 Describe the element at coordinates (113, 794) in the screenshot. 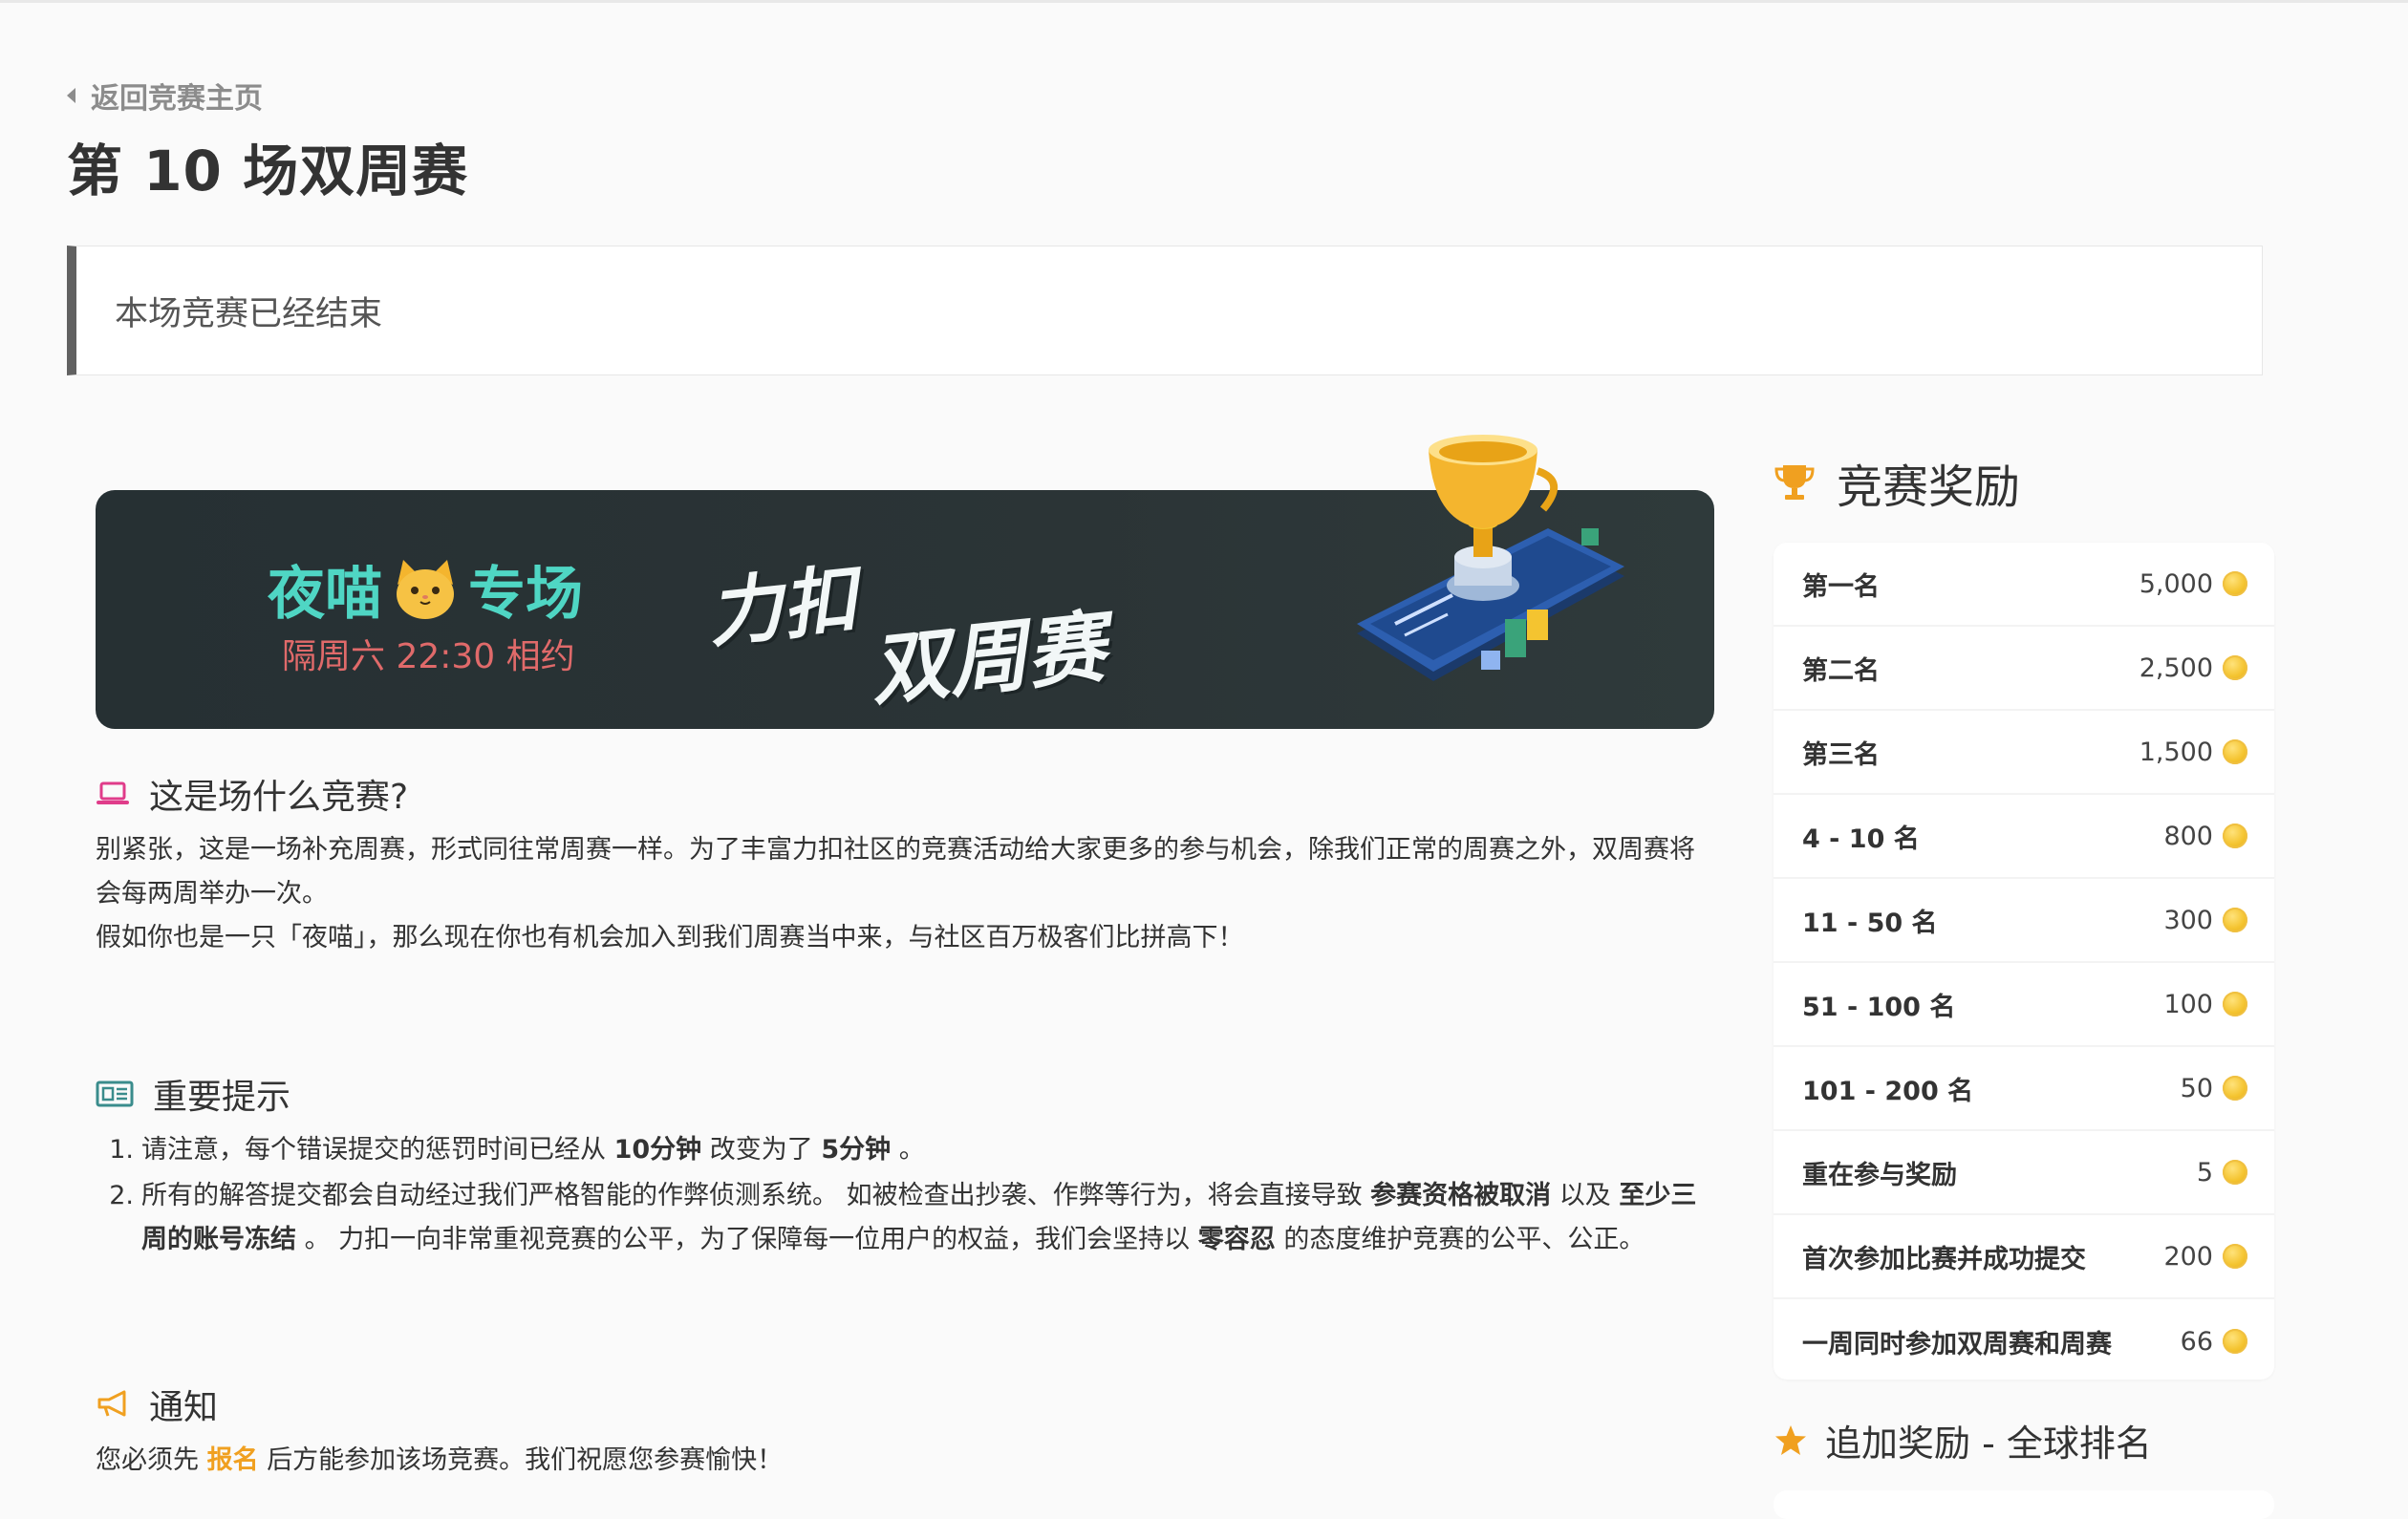

I see `laptop-icon` at that location.